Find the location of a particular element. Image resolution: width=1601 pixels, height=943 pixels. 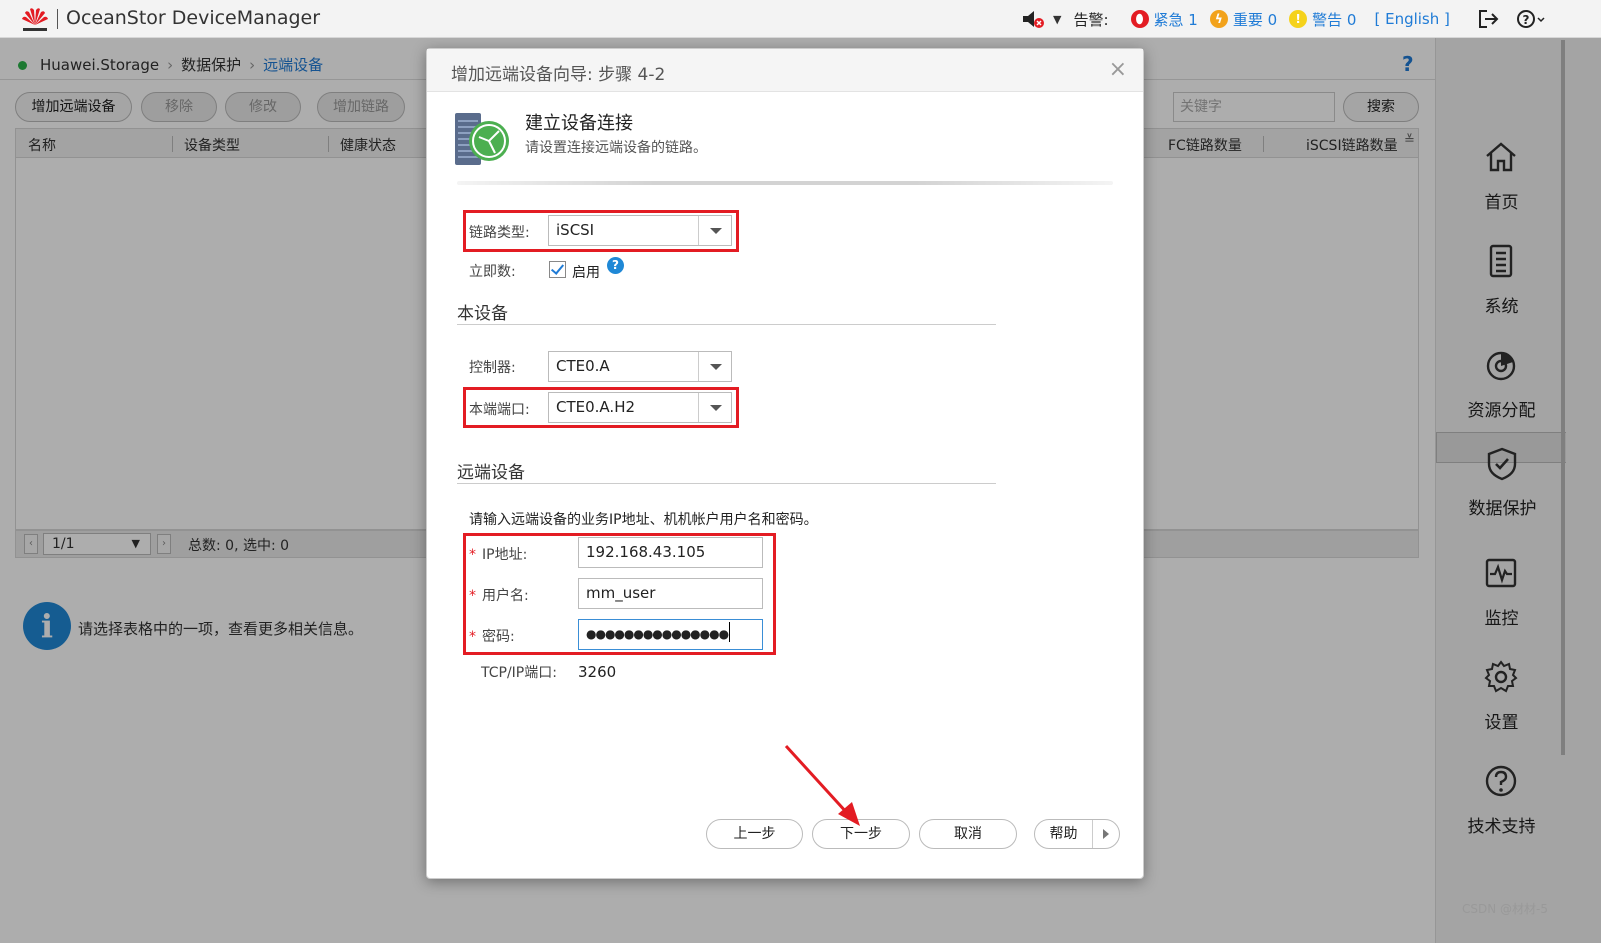

help-menu-icon: ? is located at coordinates (1532, 19).